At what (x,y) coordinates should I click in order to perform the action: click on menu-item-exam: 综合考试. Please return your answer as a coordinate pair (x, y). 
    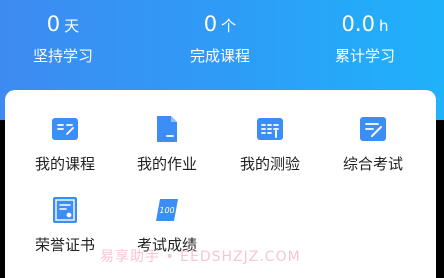
    Looking at the image, I should click on (373, 144).